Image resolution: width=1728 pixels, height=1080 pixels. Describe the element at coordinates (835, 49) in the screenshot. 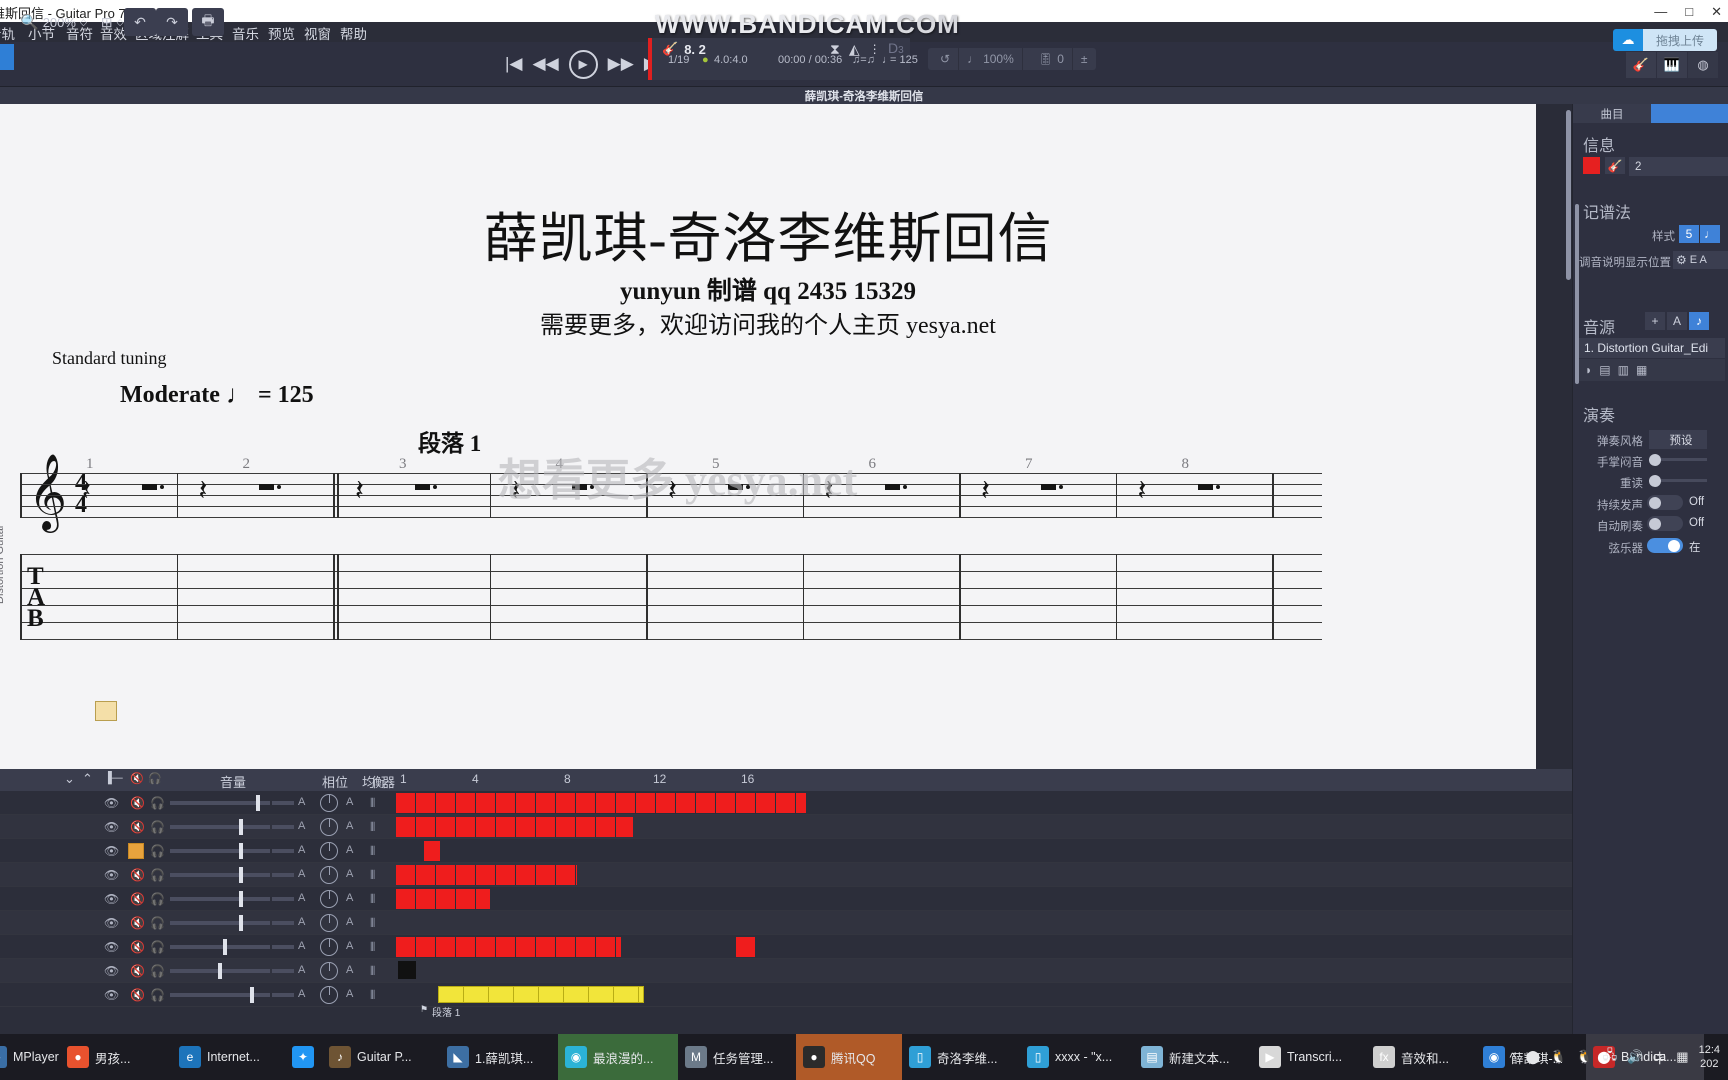

I see `hourglass-icon: ⧗` at that location.